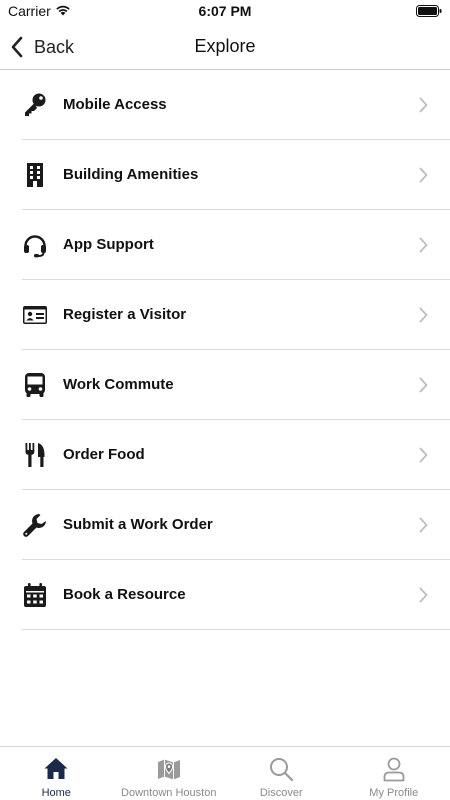 The width and height of the screenshot is (450, 800). Describe the element at coordinates (169, 793) in the screenshot. I see `tab-label: Downtown Houston` at that location.